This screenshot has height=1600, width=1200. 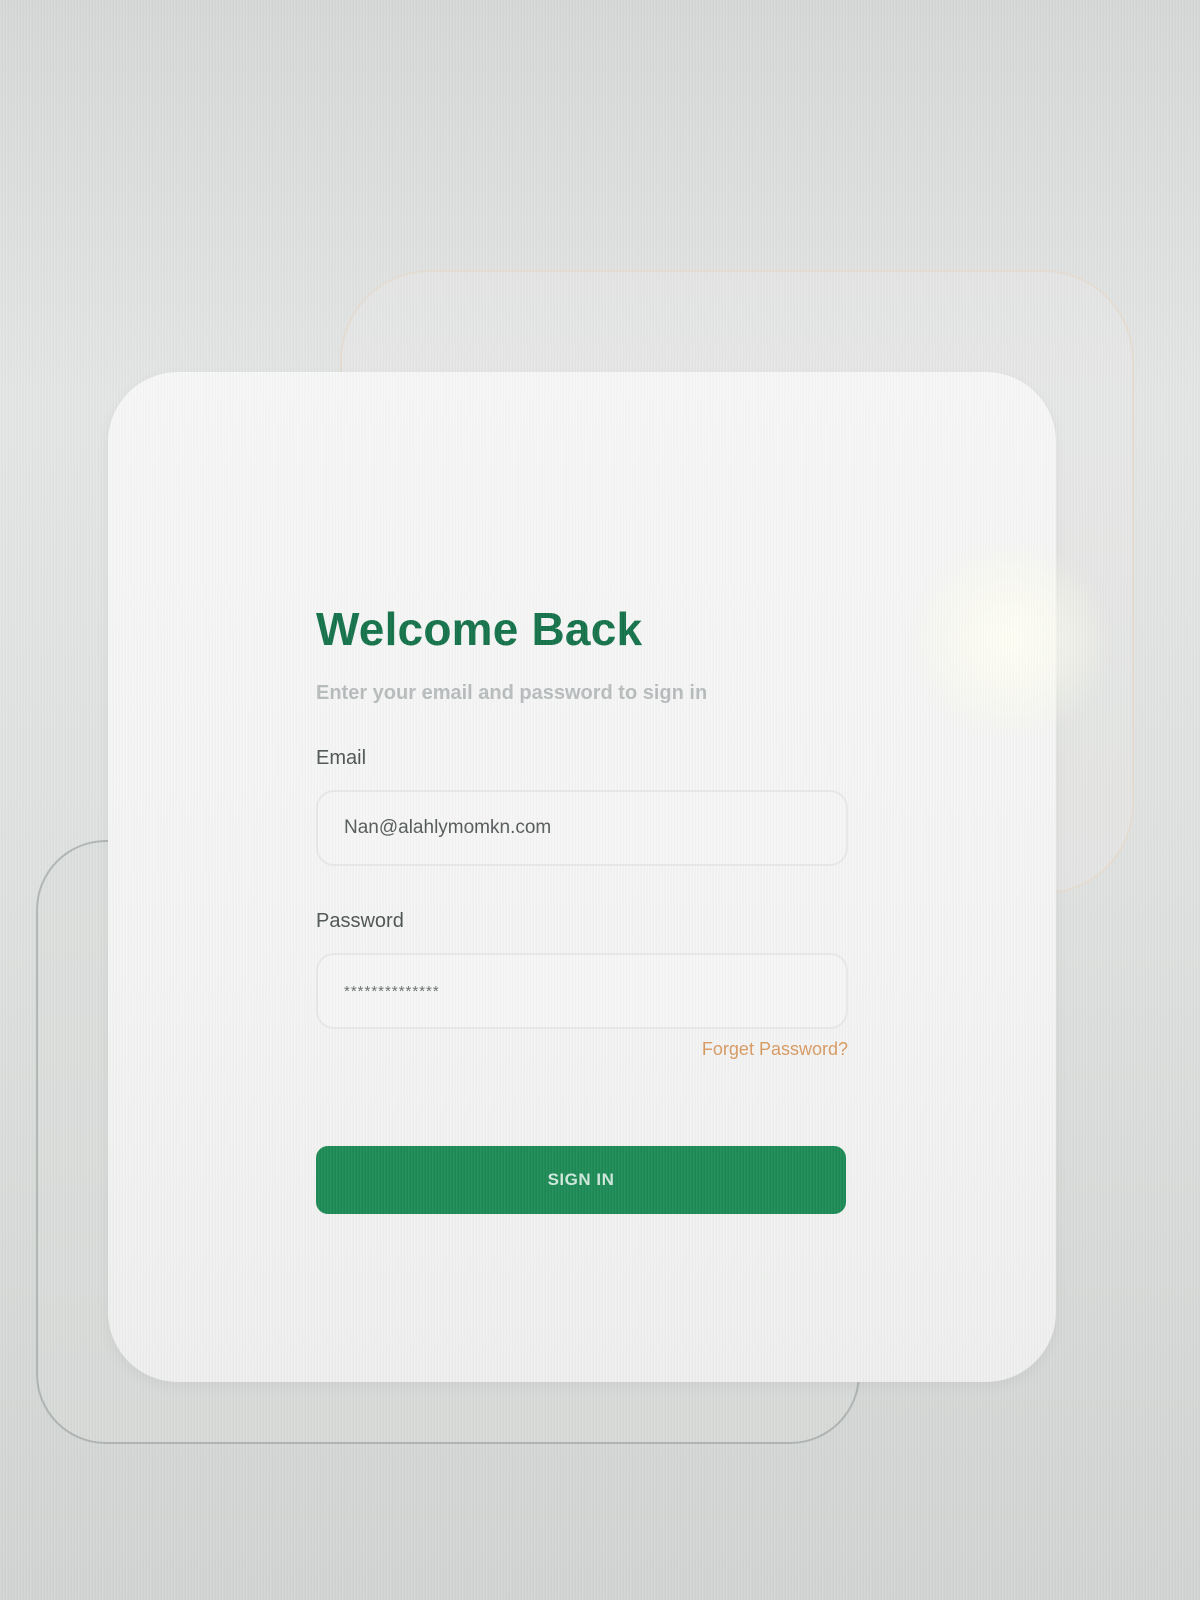 I want to click on email-label: Email, so click(x=341, y=758).